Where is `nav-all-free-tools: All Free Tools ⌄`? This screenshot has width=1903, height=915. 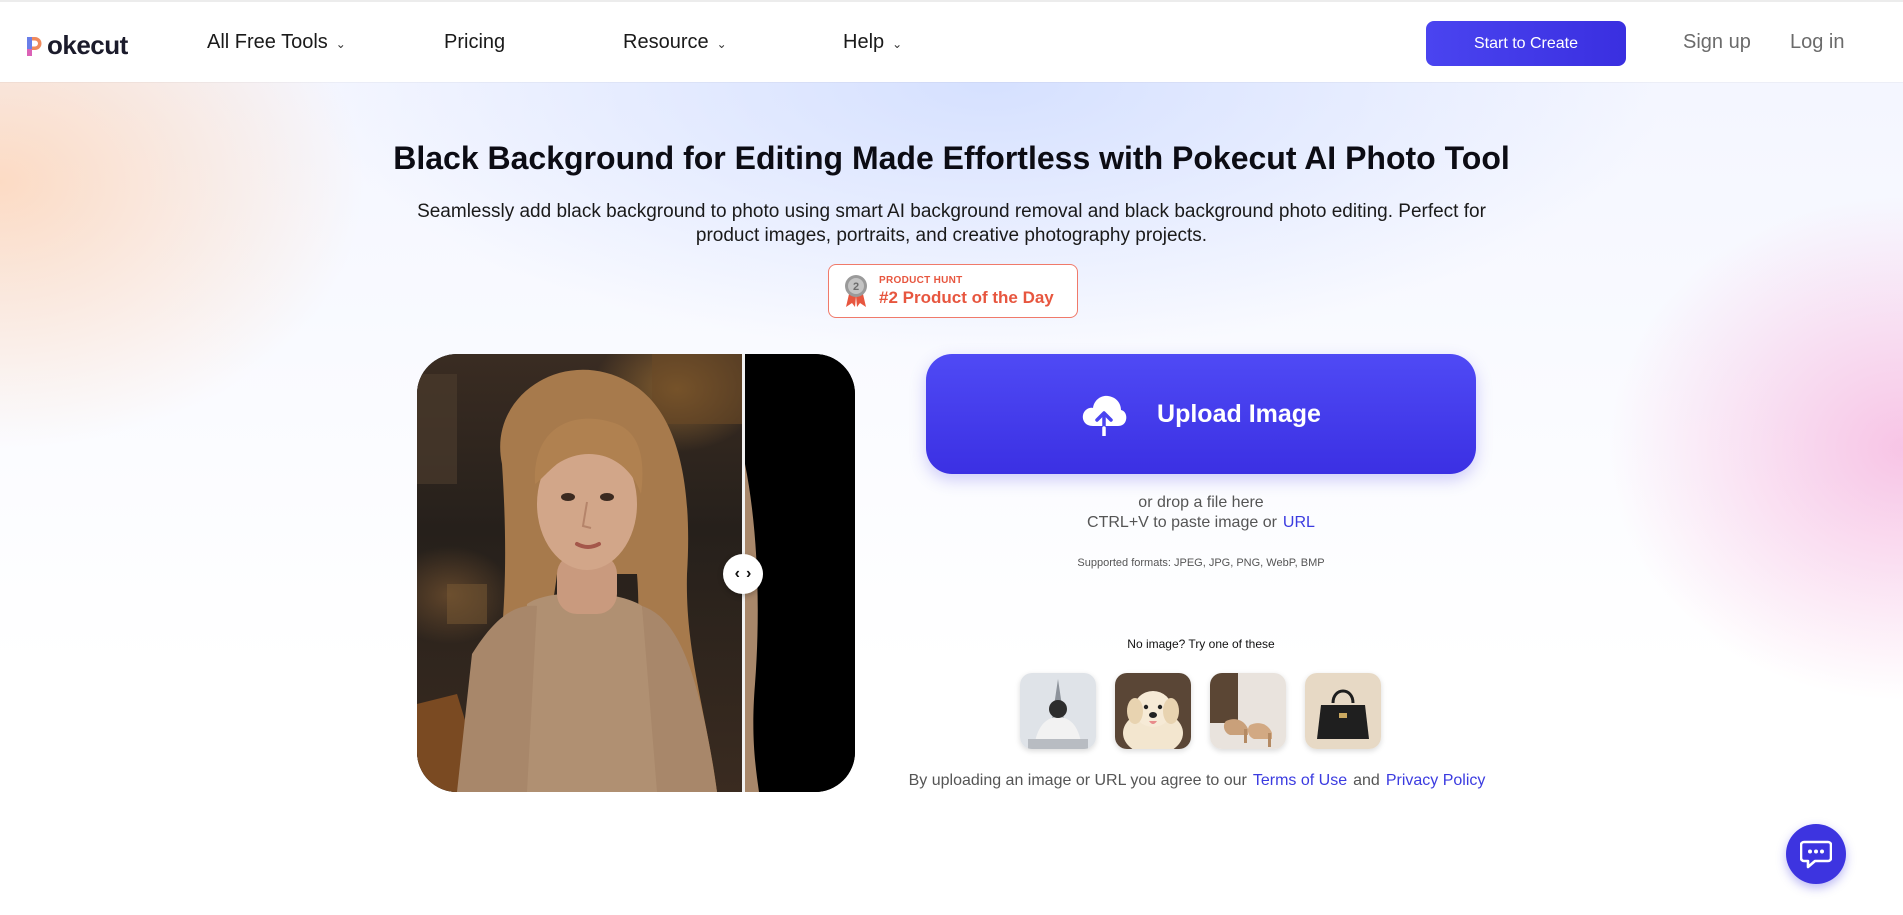
nav-all-free-tools: All Free Tools ⌄ is located at coordinates (276, 42).